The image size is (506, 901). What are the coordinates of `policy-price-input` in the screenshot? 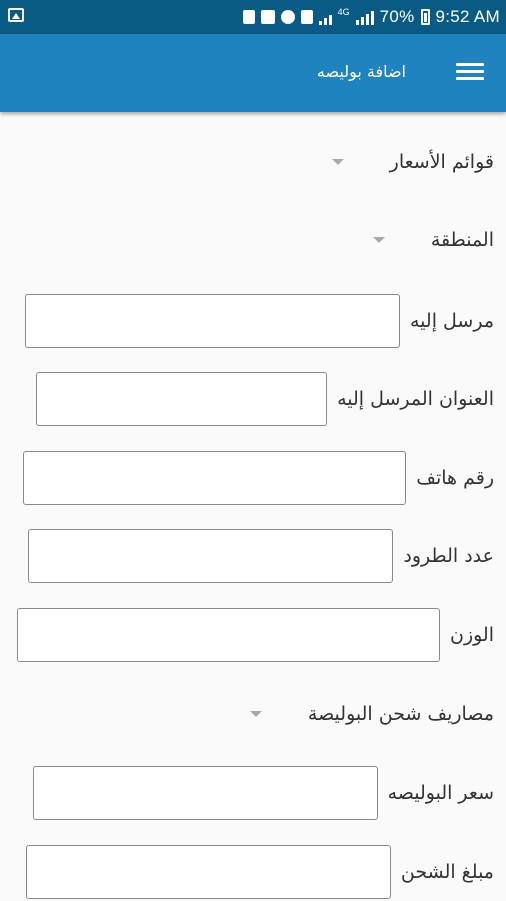 It's located at (205, 793).